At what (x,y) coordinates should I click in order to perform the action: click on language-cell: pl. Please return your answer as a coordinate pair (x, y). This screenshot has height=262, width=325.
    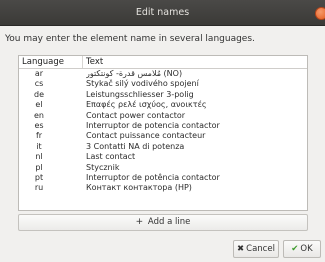
    Looking at the image, I should click on (39, 168).